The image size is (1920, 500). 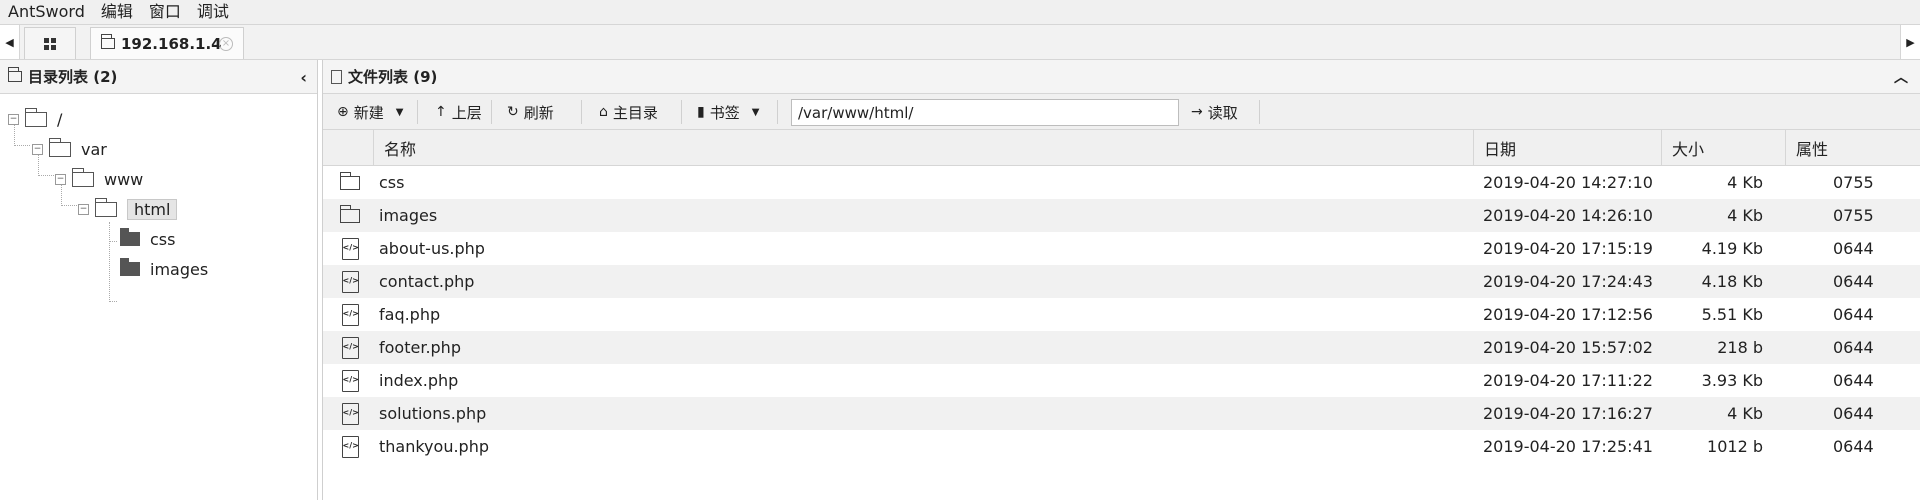 I want to click on tree-node-label: html, so click(x=152, y=209).